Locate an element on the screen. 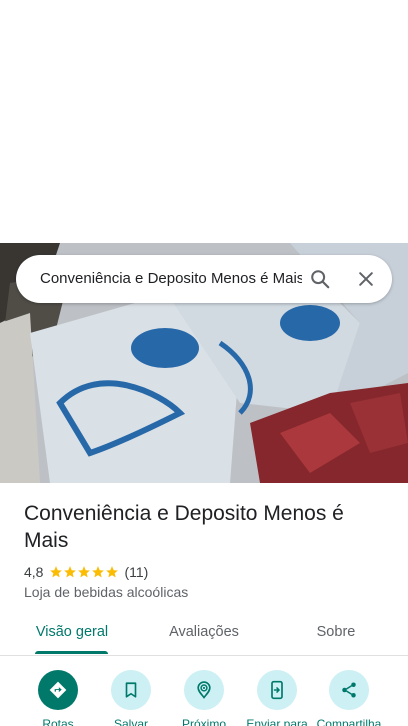 This screenshot has height=726, width=408. rating-value: 4,8 is located at coordinates (34, 572).